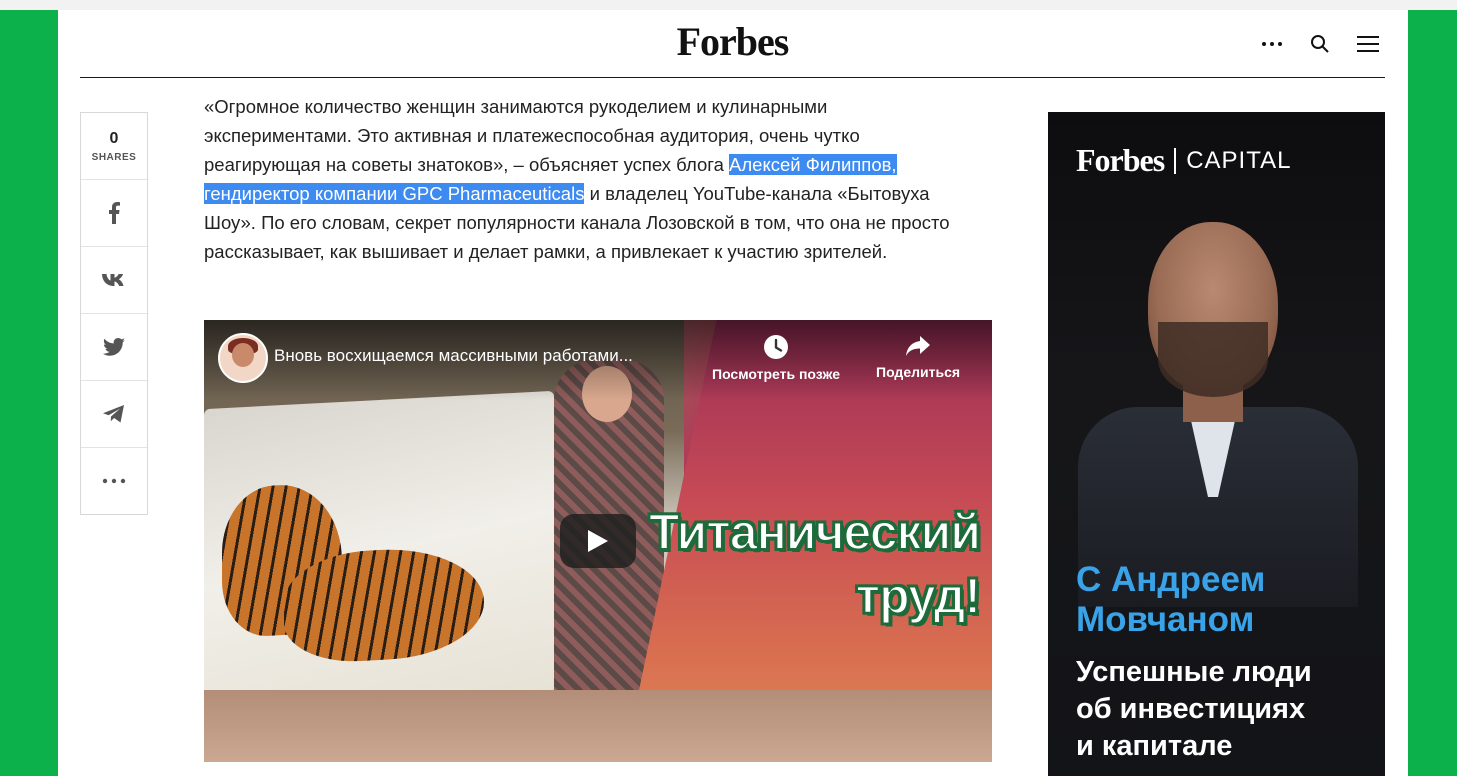 The image size is (1457, 776). I want to click on share-vk-button, so click(114, 280).